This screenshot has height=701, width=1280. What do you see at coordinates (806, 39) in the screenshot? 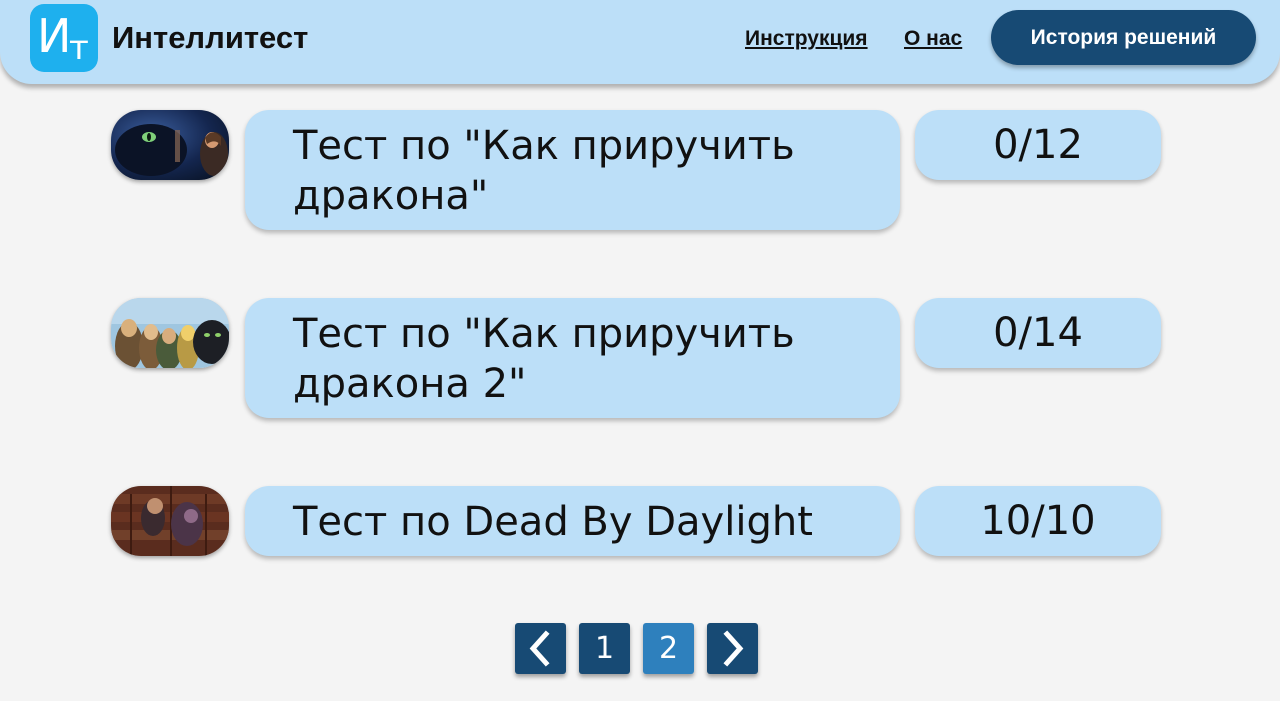
I see `nav-link-instructions: Инструкция` at bounding box center [806, 39].